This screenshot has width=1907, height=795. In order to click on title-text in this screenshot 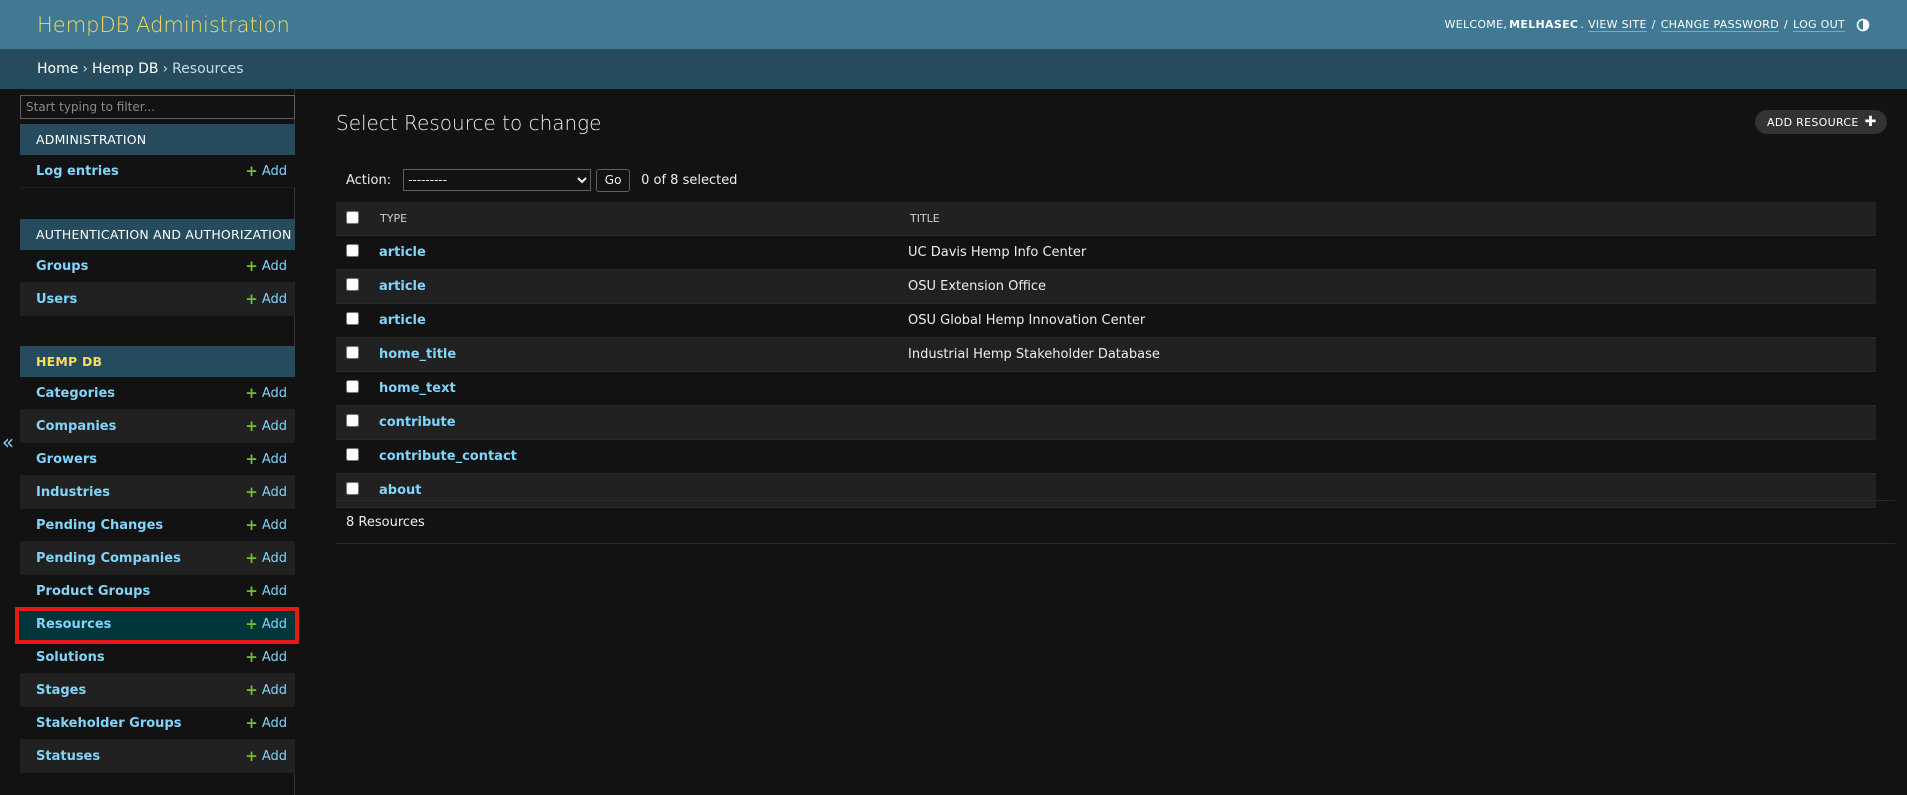, I will do `click(901, 422)`.